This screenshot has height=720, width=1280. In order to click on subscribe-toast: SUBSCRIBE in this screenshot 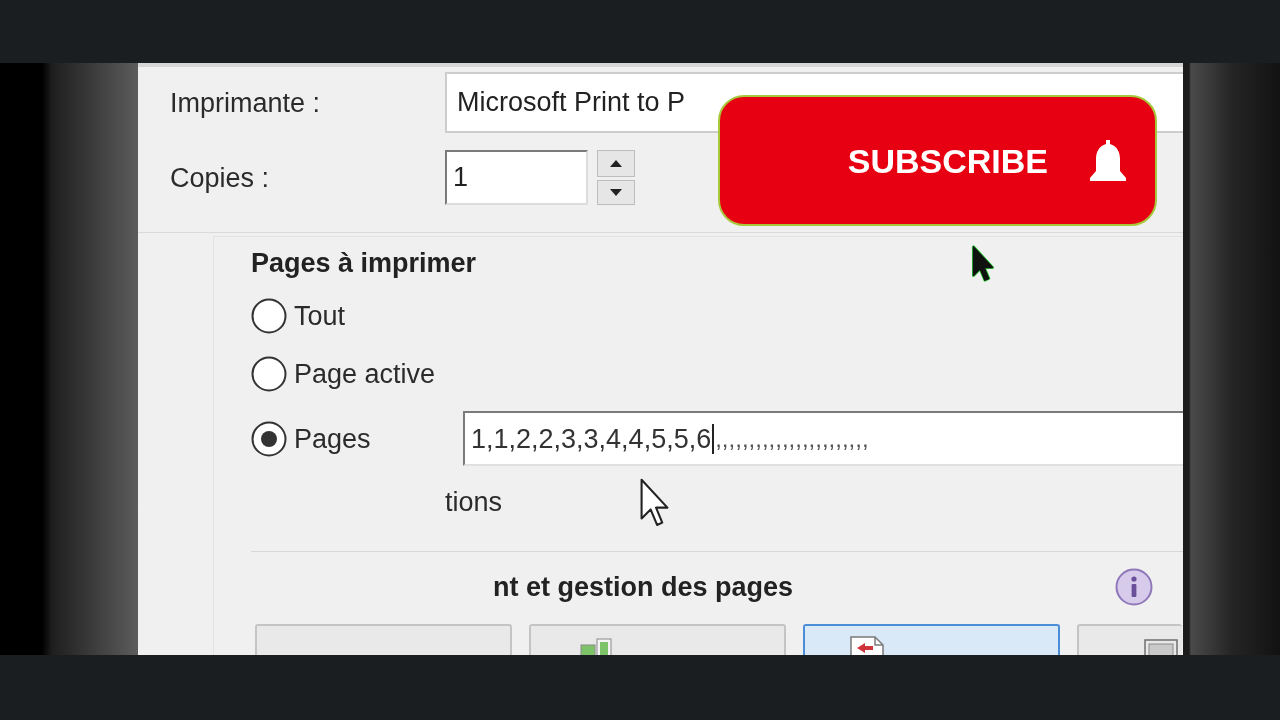, I will do `click(937, 160)`.